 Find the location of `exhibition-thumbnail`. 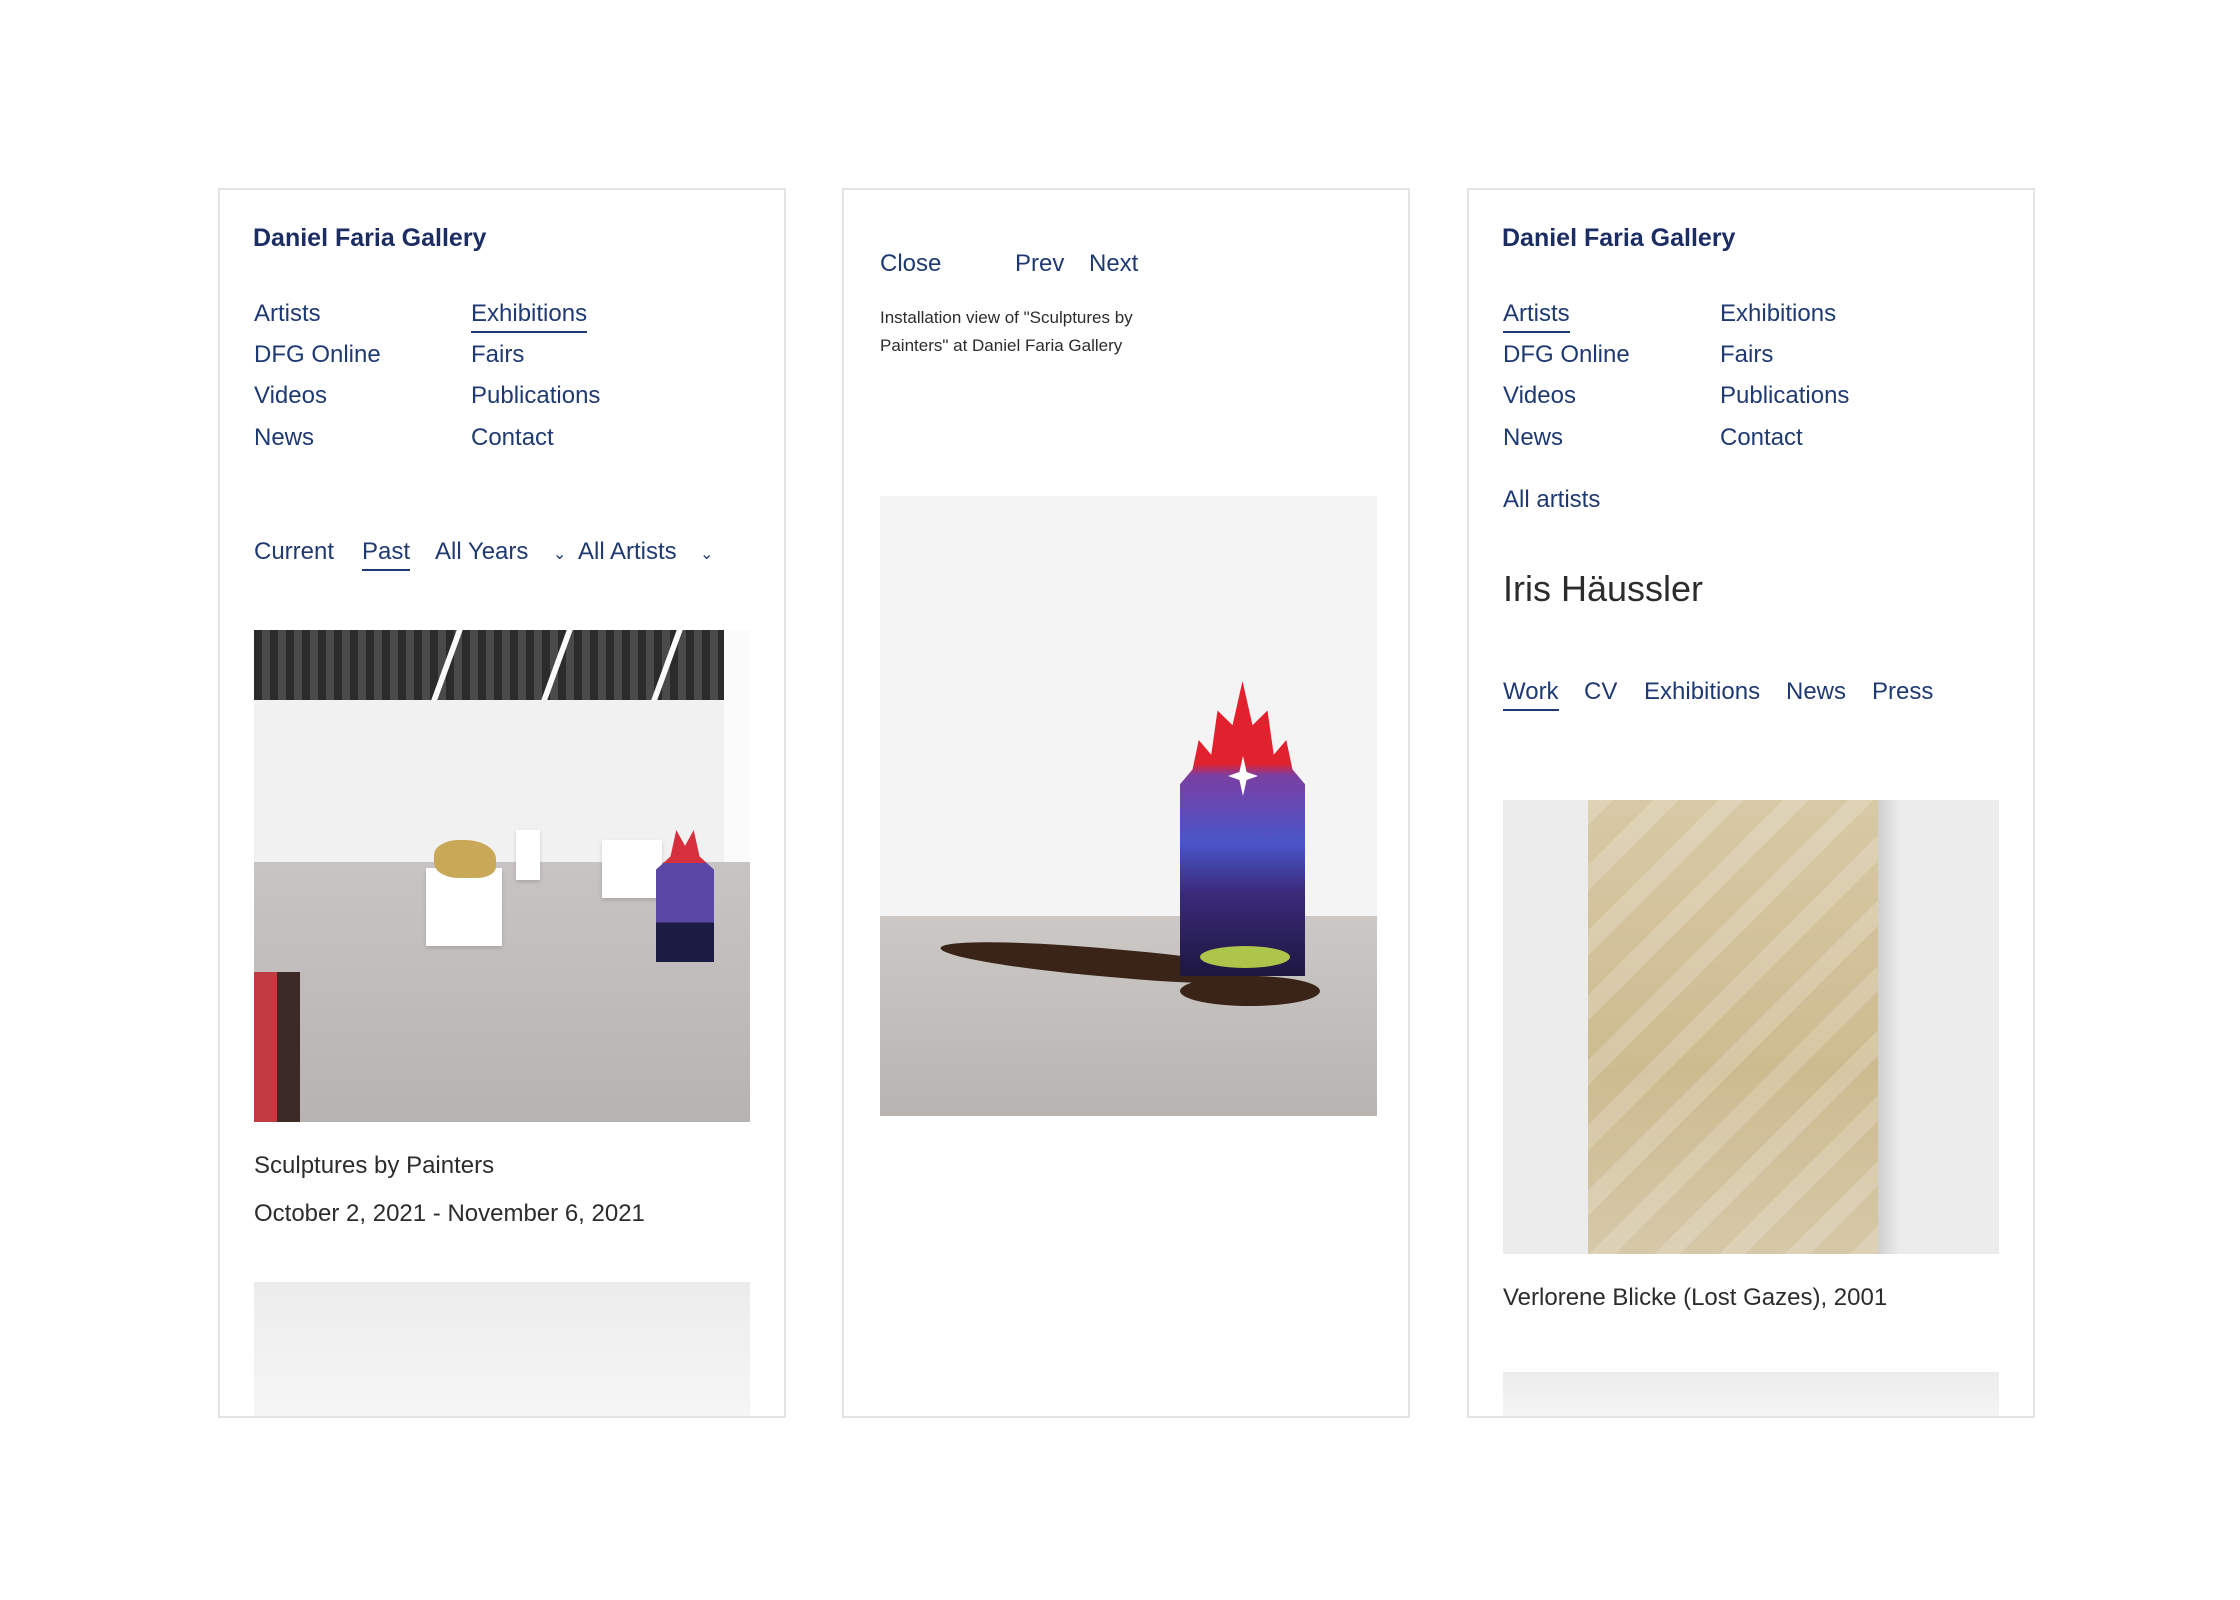

exhibition-thumbnail is located at coordinates (502, 876).